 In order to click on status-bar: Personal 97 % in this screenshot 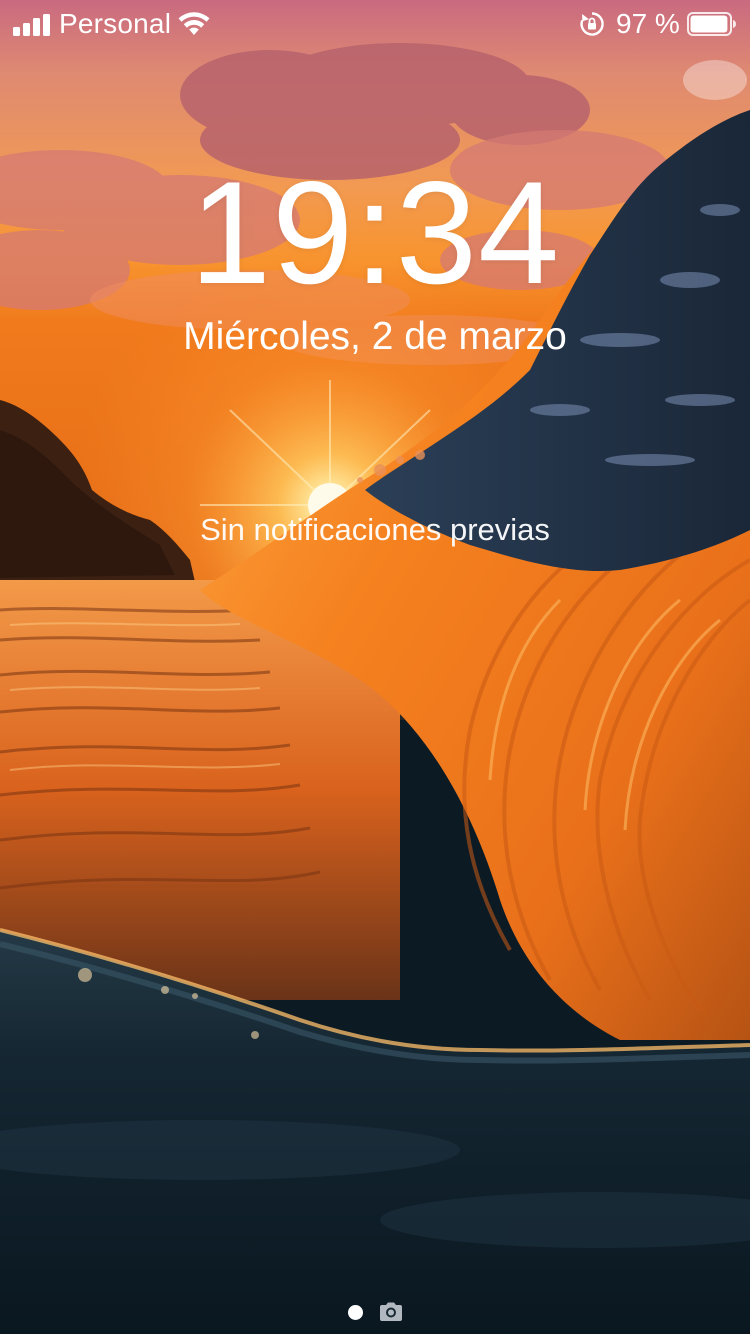, I will do `click(375, 24)`.